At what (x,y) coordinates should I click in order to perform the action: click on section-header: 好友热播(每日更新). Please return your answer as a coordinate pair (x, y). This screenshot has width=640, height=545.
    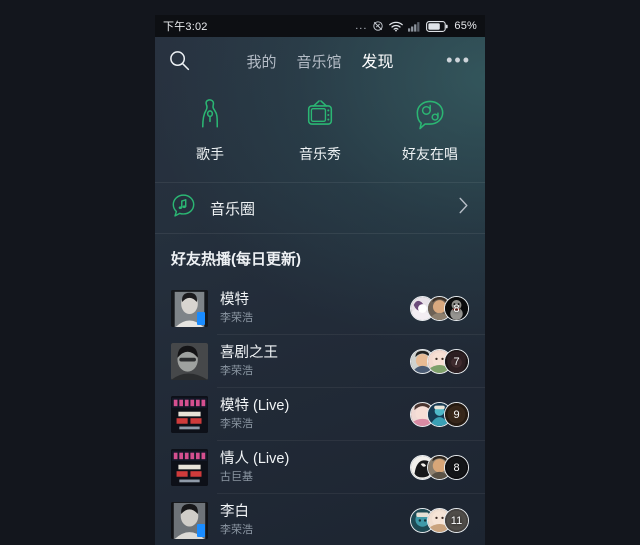
    Looking at the image, I should click on (320, 258).